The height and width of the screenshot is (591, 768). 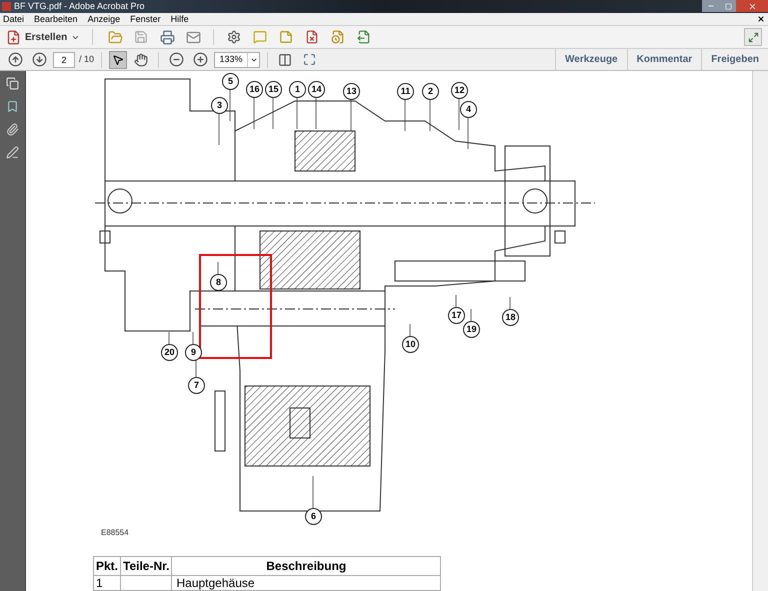 I want to click on pages-icon, so click(x=12, y=83).